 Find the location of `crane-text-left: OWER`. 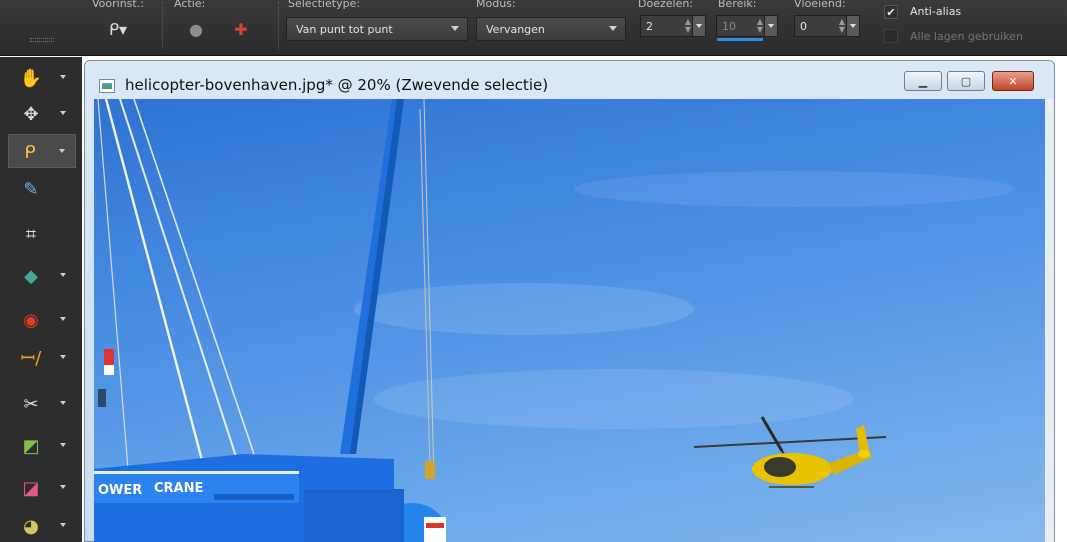

crane-text-left: OWER is located at coordinates (120, 490).